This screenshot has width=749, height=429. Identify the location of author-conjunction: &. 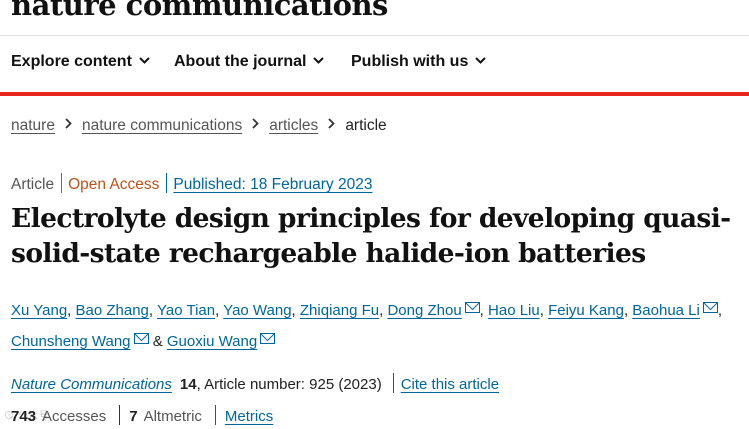
(157, 341).